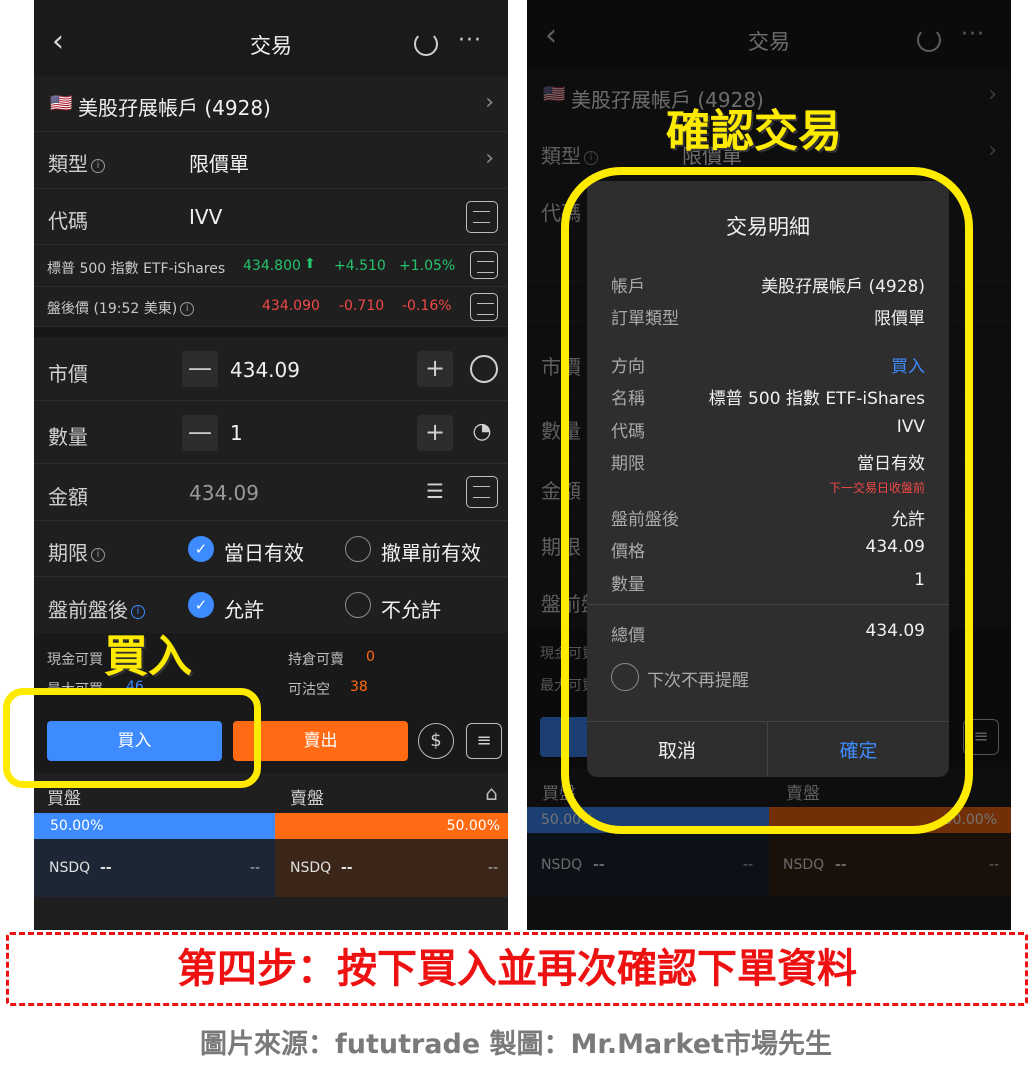 The width and height of the screenshot is (1032, 1067). Describe the element at coordinates (219, 164) in the screenshot. I see `order-type-value: 限價單` at that location.